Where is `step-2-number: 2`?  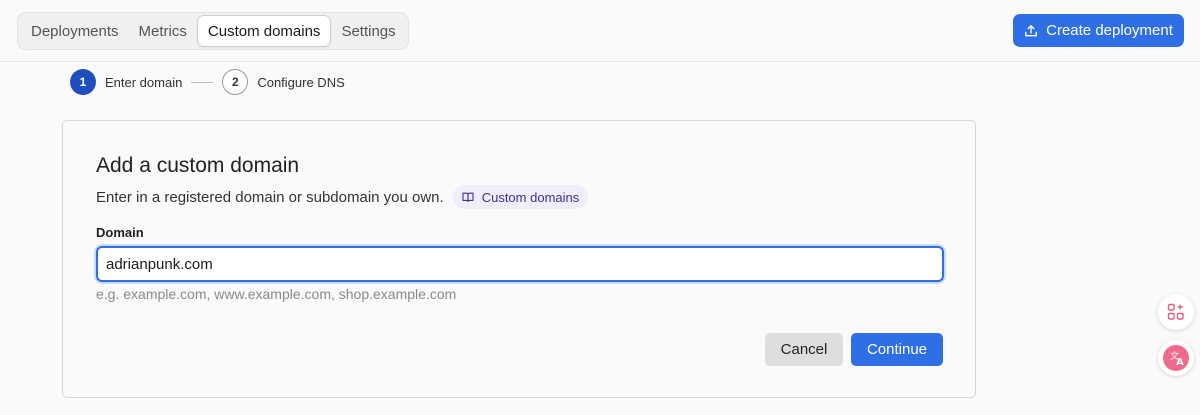 step-2-number: 2 is located at coordinates (235, 82).